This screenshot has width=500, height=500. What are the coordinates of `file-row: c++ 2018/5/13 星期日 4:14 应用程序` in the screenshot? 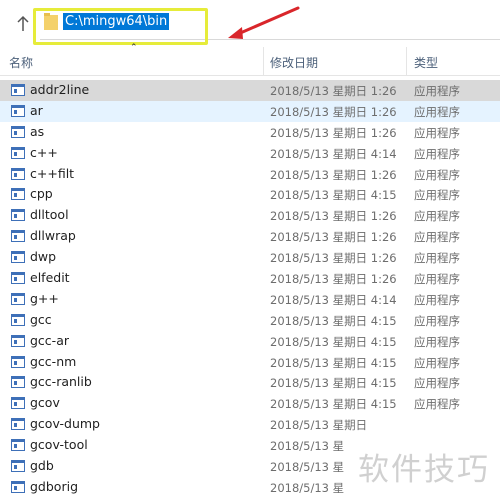 It's located at (250, 153).